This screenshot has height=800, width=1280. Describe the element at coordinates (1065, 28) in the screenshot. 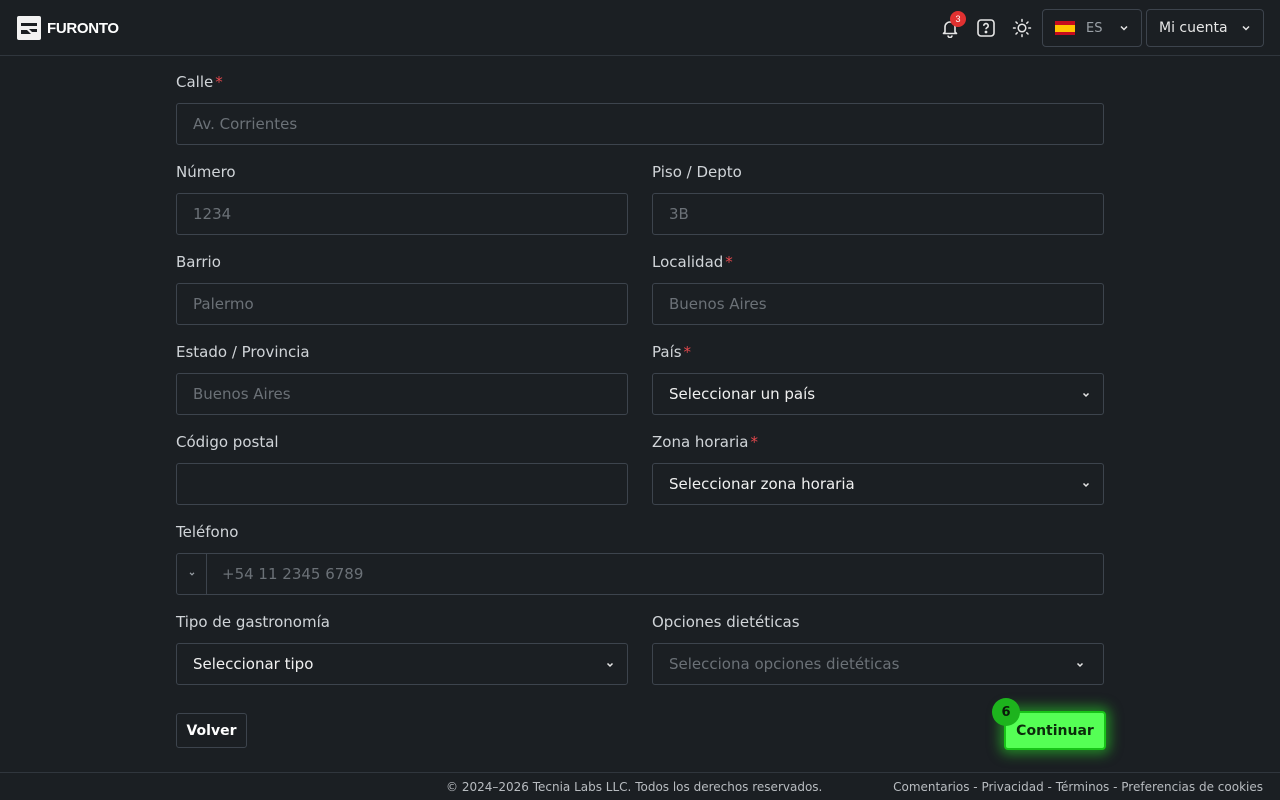

I see `spain-flag-icon` at that location.